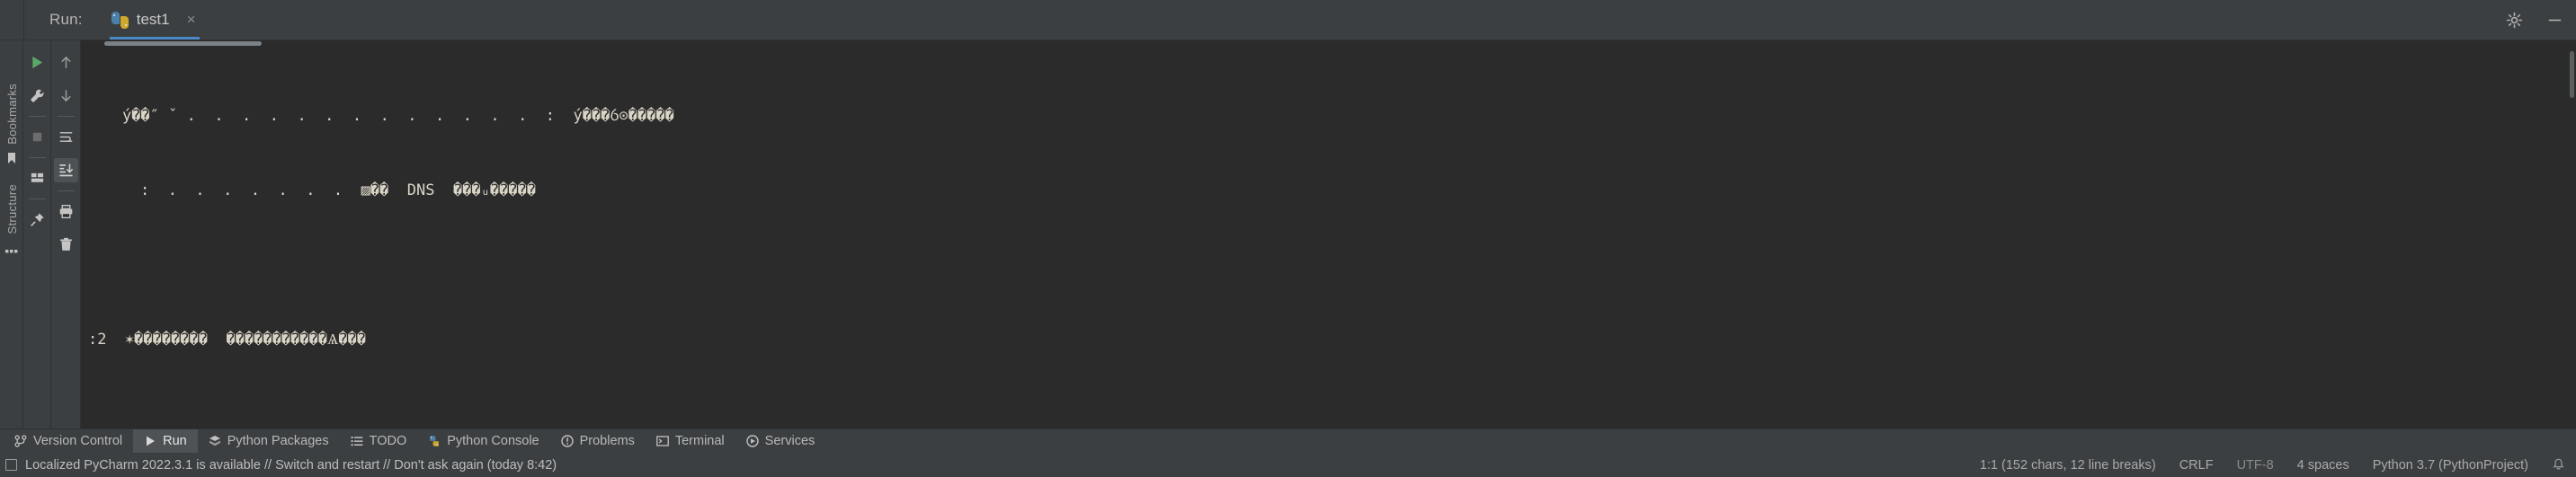 This screenshot has height=477, width=2576. Describe the element at coordinates (388, 441) in the screenshot. I see `tool-window-label: TODO` at that location.